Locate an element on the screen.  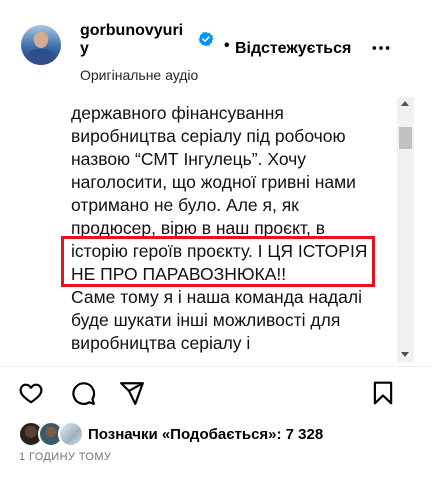
caption-line: державного фінансування is located at coordinates (177, 113).